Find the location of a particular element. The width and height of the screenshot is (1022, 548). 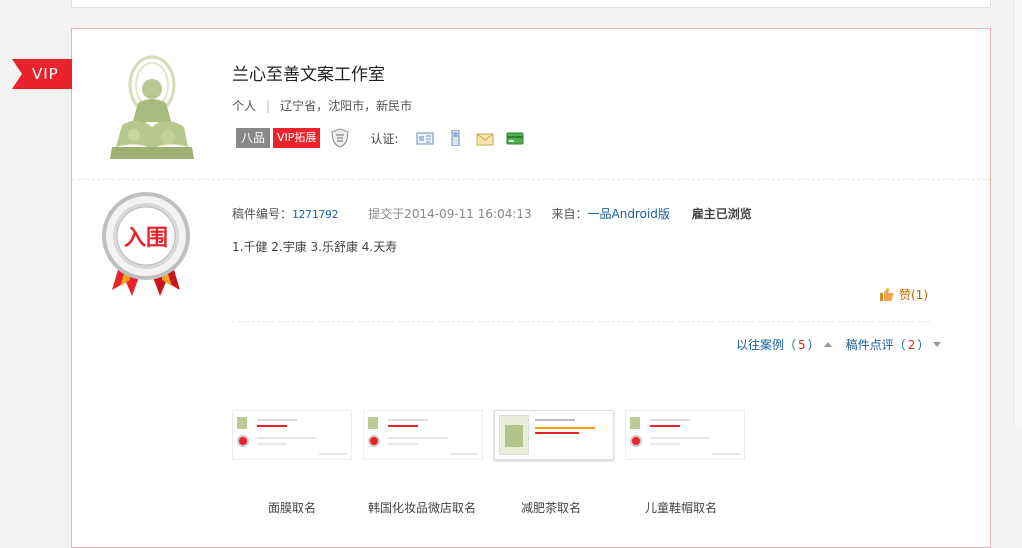

vip-badge: VIP拓展 is located at coordinates (297, 138).